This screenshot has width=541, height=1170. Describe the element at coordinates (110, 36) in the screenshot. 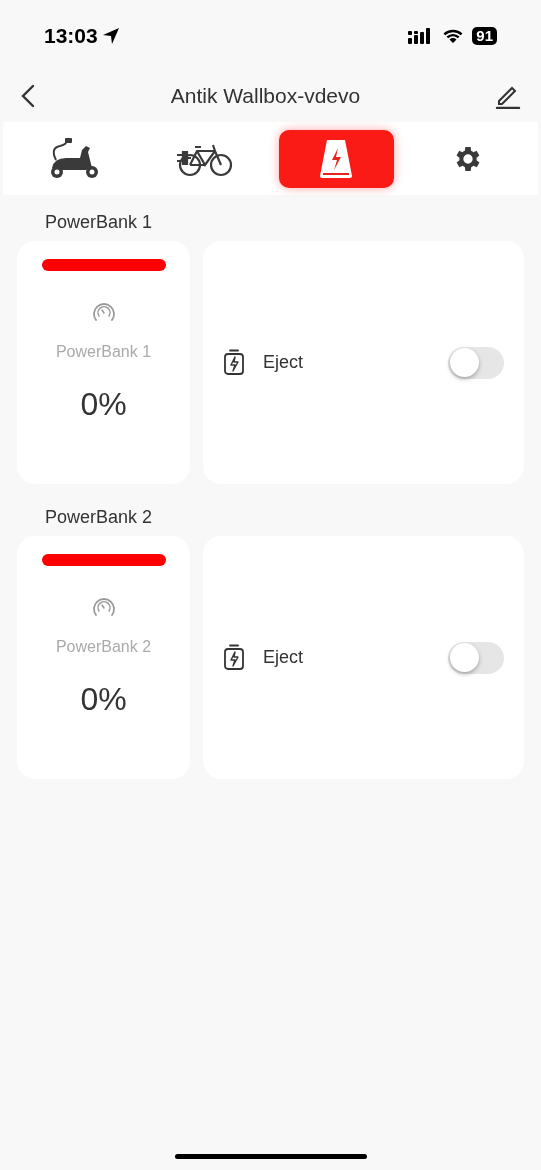

I see `location-arrow-icon` at that location.